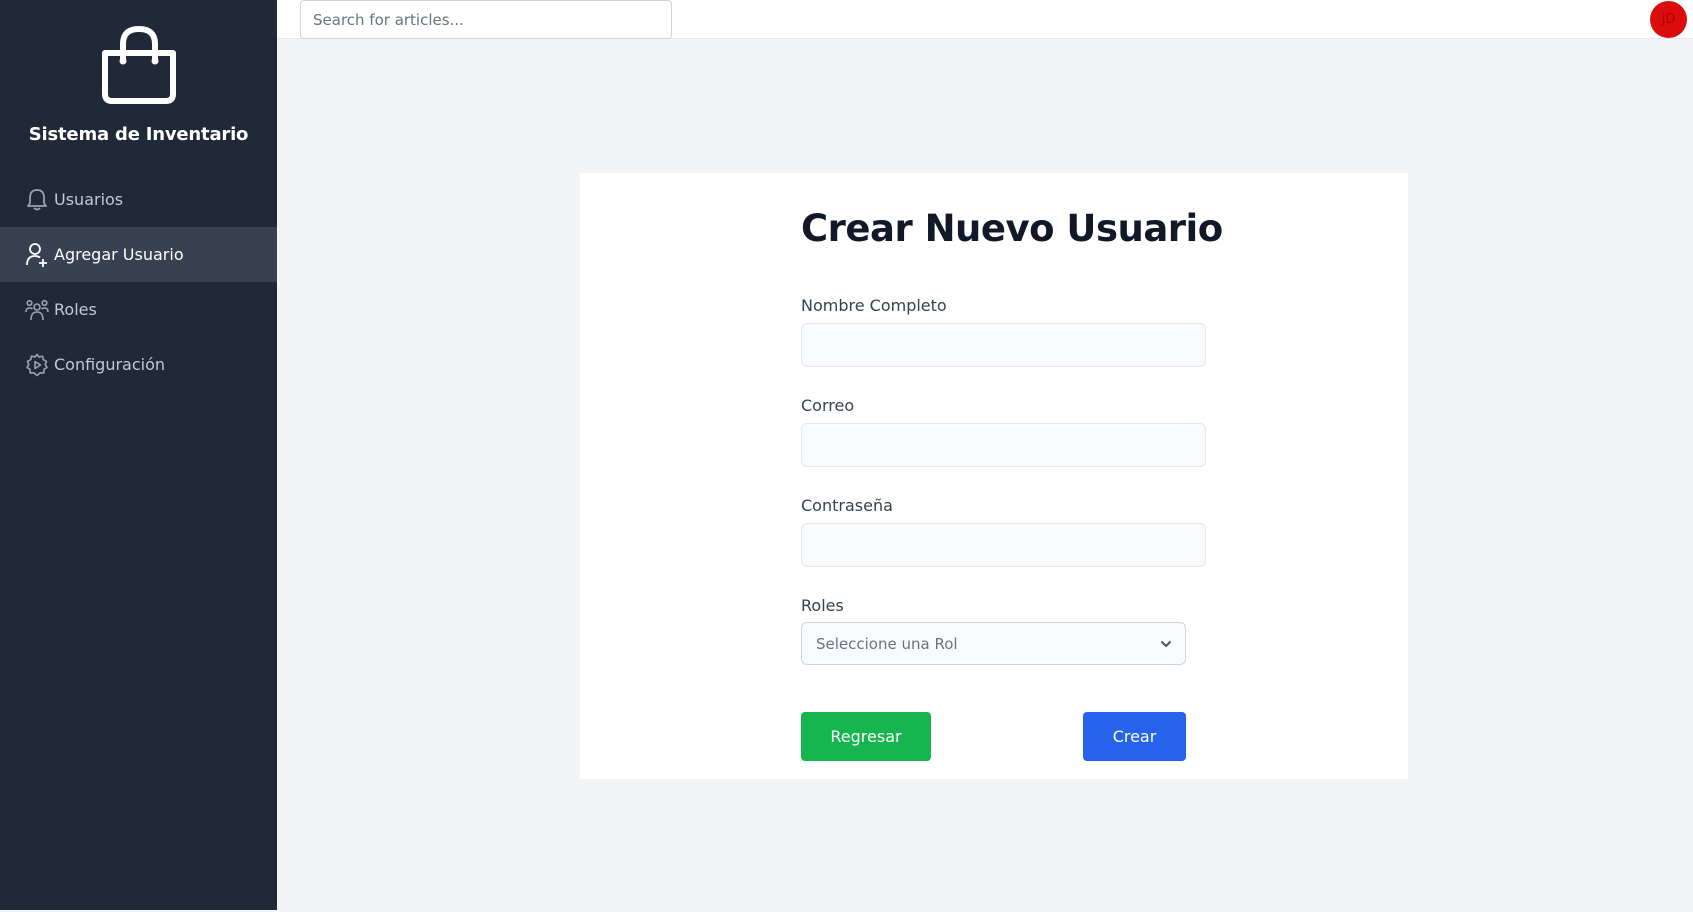  What do you see at coordinates (1012, 228) in the screenshot?
I see `page-title: Crear Nuevo Usuario` at bounding box center [1012, 228].